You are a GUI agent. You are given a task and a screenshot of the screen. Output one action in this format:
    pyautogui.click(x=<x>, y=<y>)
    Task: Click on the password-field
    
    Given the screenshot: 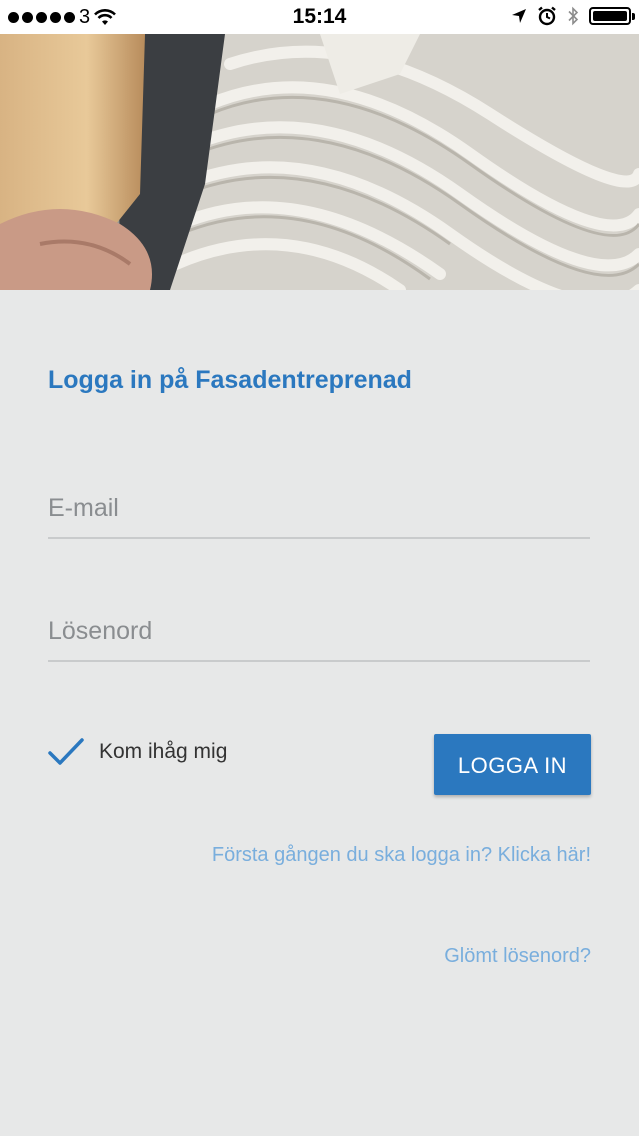 What is the action you would take?
    pyautogui.click(x=319, y=631)
    